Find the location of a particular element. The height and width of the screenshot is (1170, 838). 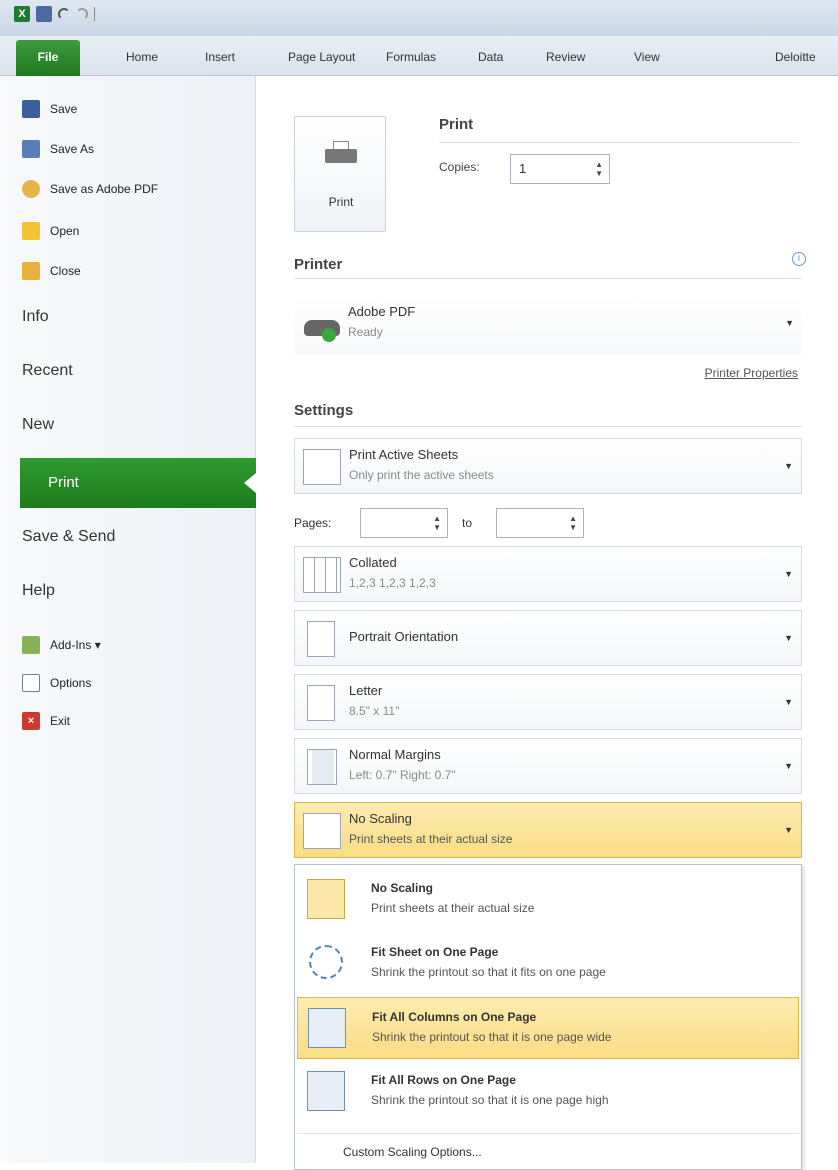

tab-deloitte: Deloitte is located at coordinates (795, 57).